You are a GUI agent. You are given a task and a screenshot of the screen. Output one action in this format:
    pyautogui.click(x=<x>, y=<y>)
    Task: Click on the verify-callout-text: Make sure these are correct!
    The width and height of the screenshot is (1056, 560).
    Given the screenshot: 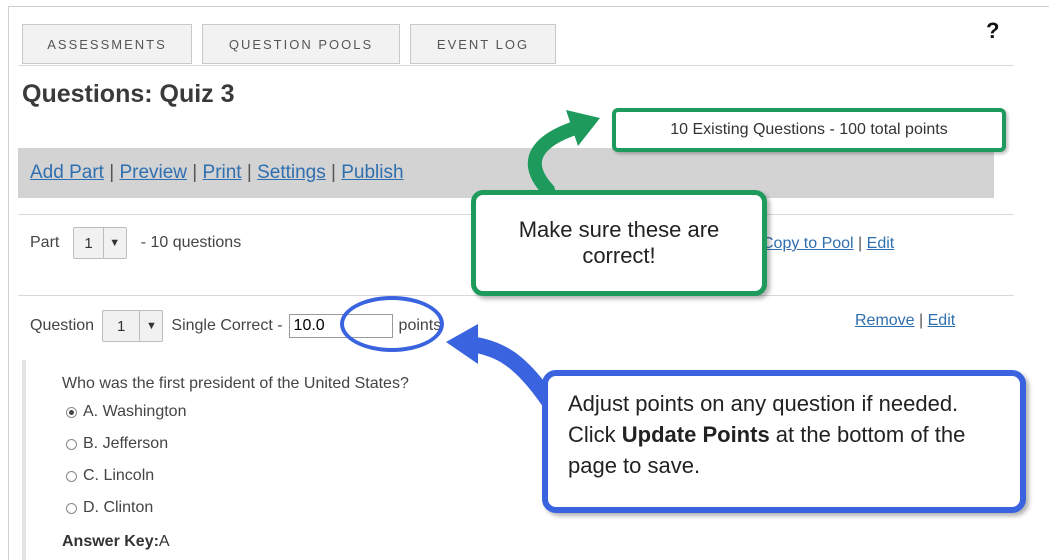 What is the action you would take?
    pyautogui.click(x=619, y=242)
    